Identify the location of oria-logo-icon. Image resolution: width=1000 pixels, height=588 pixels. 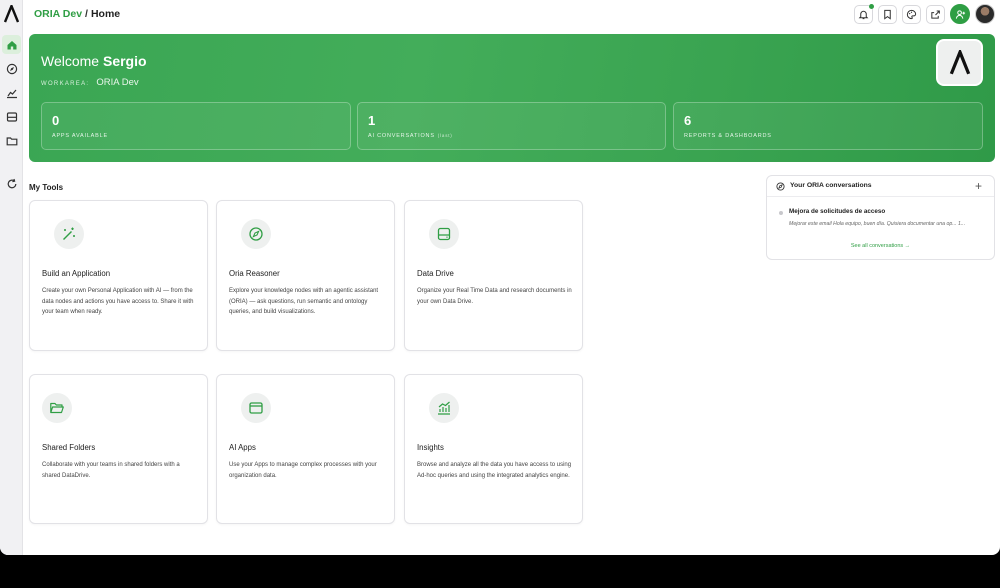
(959, 61).